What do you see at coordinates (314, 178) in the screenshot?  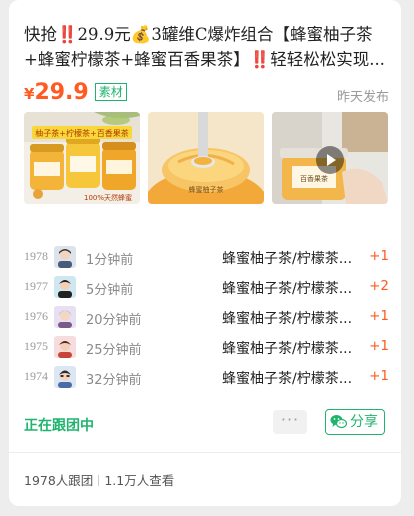 I see `photo-3-overlay: 百香果茶` at bounding box center [314, 178].